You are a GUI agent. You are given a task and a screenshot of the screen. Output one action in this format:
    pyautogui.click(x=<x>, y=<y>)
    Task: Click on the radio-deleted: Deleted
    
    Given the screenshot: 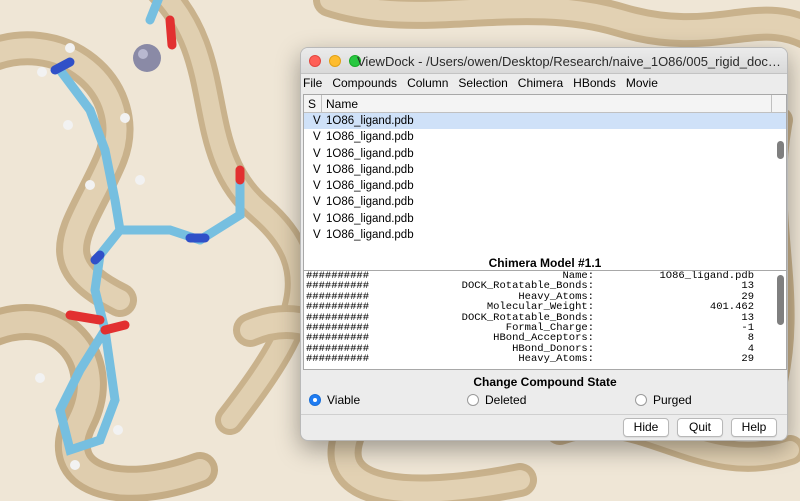 What is the action you would take?
    pyautogui.click(x=496, y=400)
    